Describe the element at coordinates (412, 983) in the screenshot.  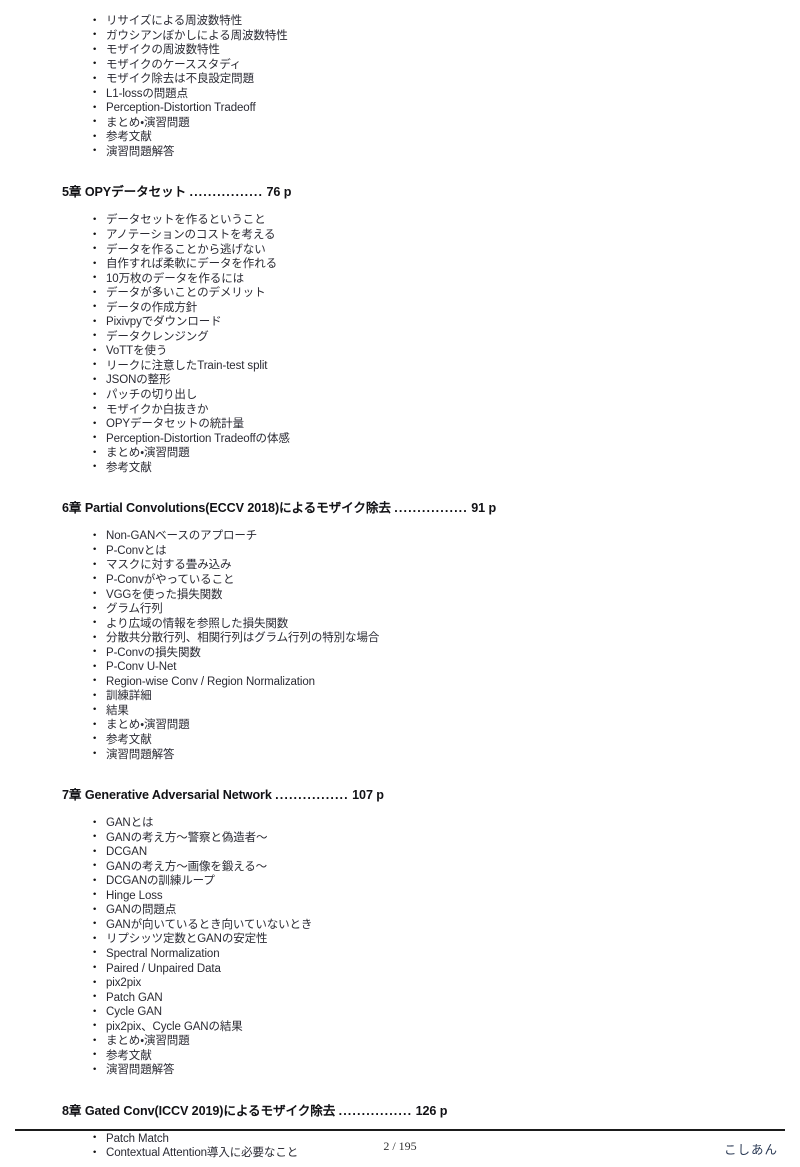
I see `toc-entry: pix2pix` at that location.